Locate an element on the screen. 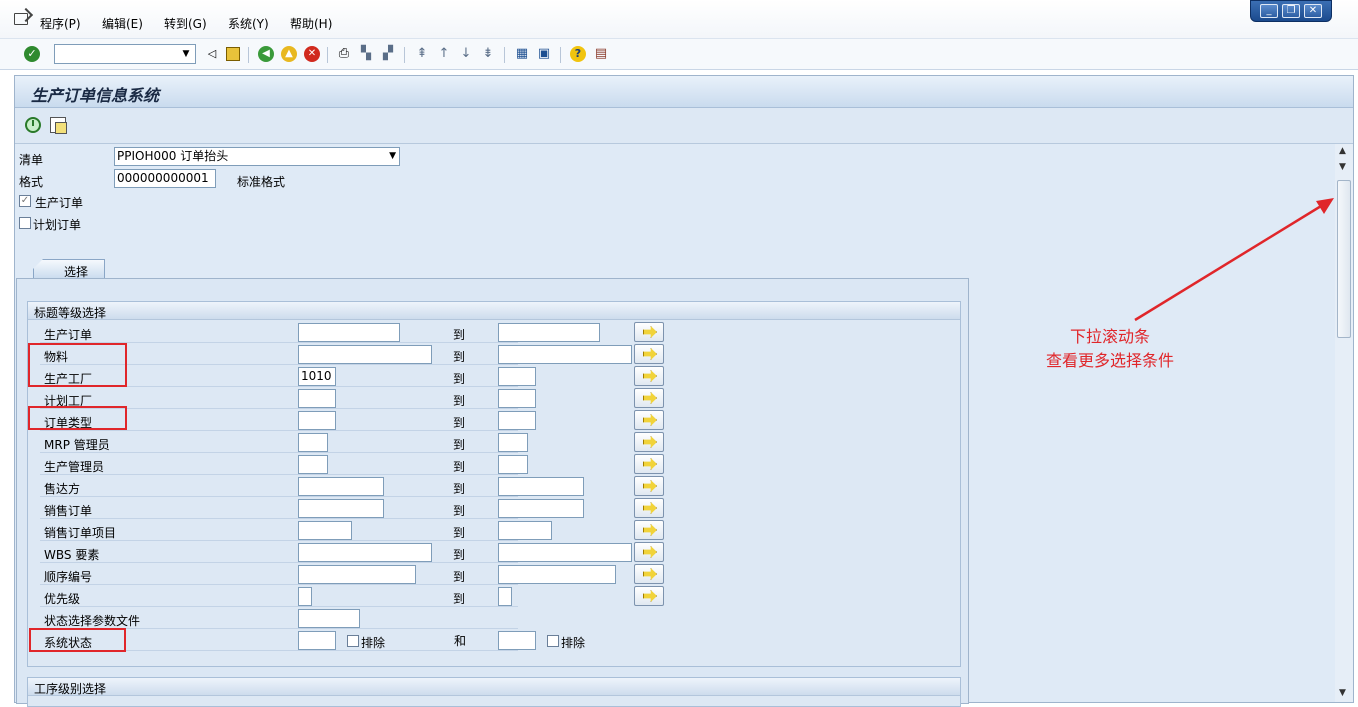 The image size is (1358, 707). cancel-icon: ✕ is located at coordinates (312, 54).